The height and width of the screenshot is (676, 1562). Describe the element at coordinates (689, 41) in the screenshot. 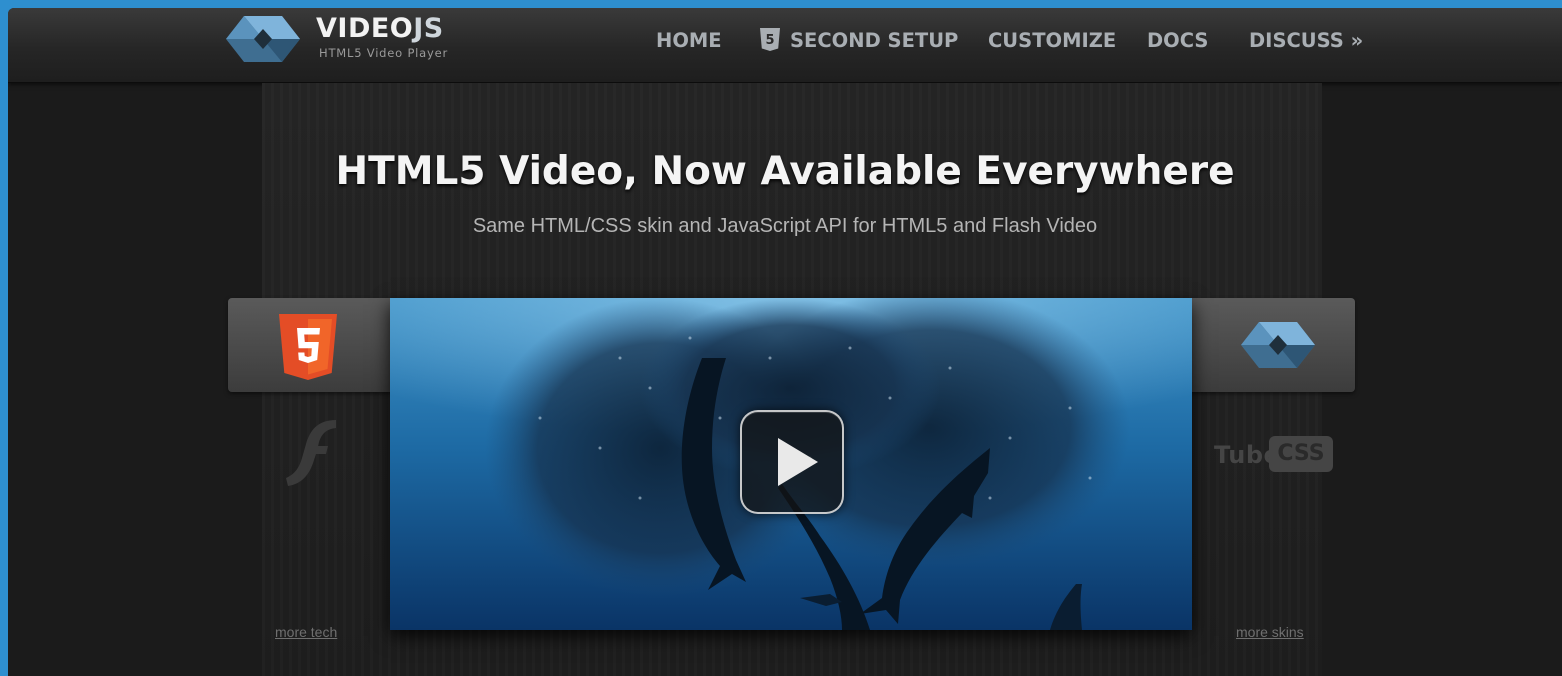

I see `nav-home: HOME` at that location.